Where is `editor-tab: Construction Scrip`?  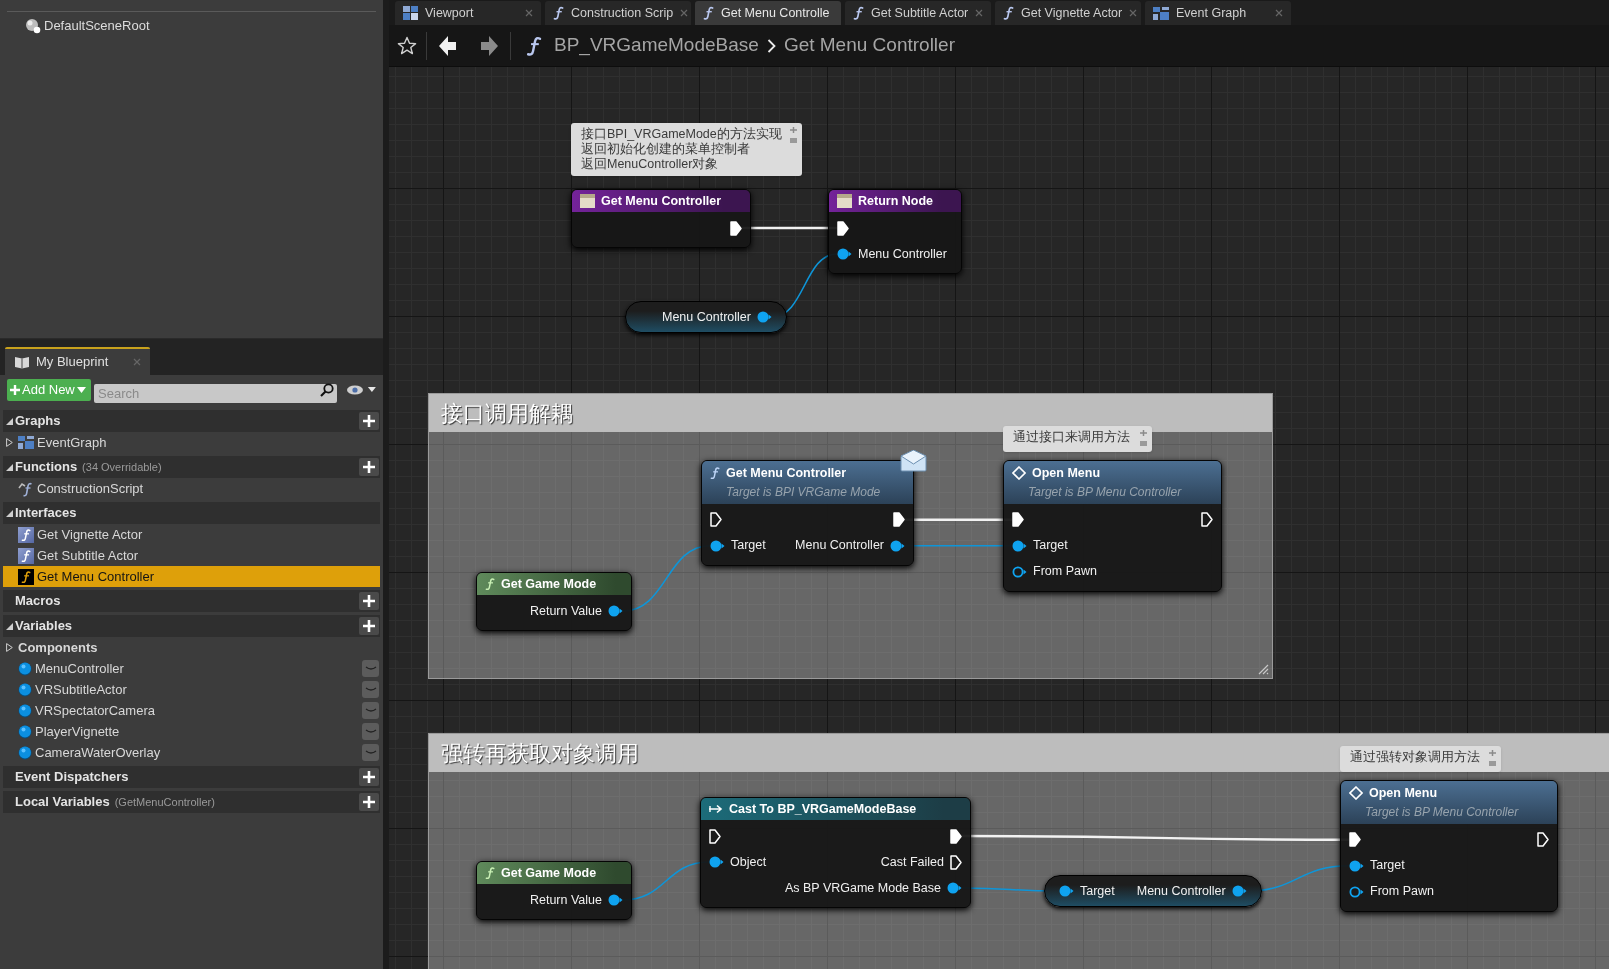
editor-tab: Construction Scrip is located at coordinates (618, 13).